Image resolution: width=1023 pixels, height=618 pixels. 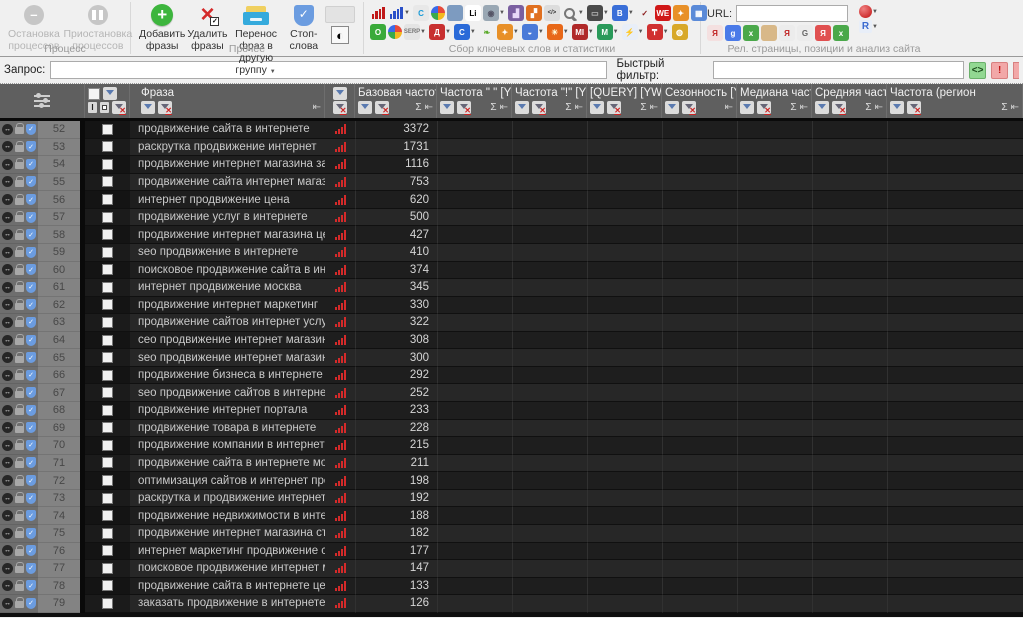 I want to click on filter-clear-icon: ✕, so click(x=165, y=108).